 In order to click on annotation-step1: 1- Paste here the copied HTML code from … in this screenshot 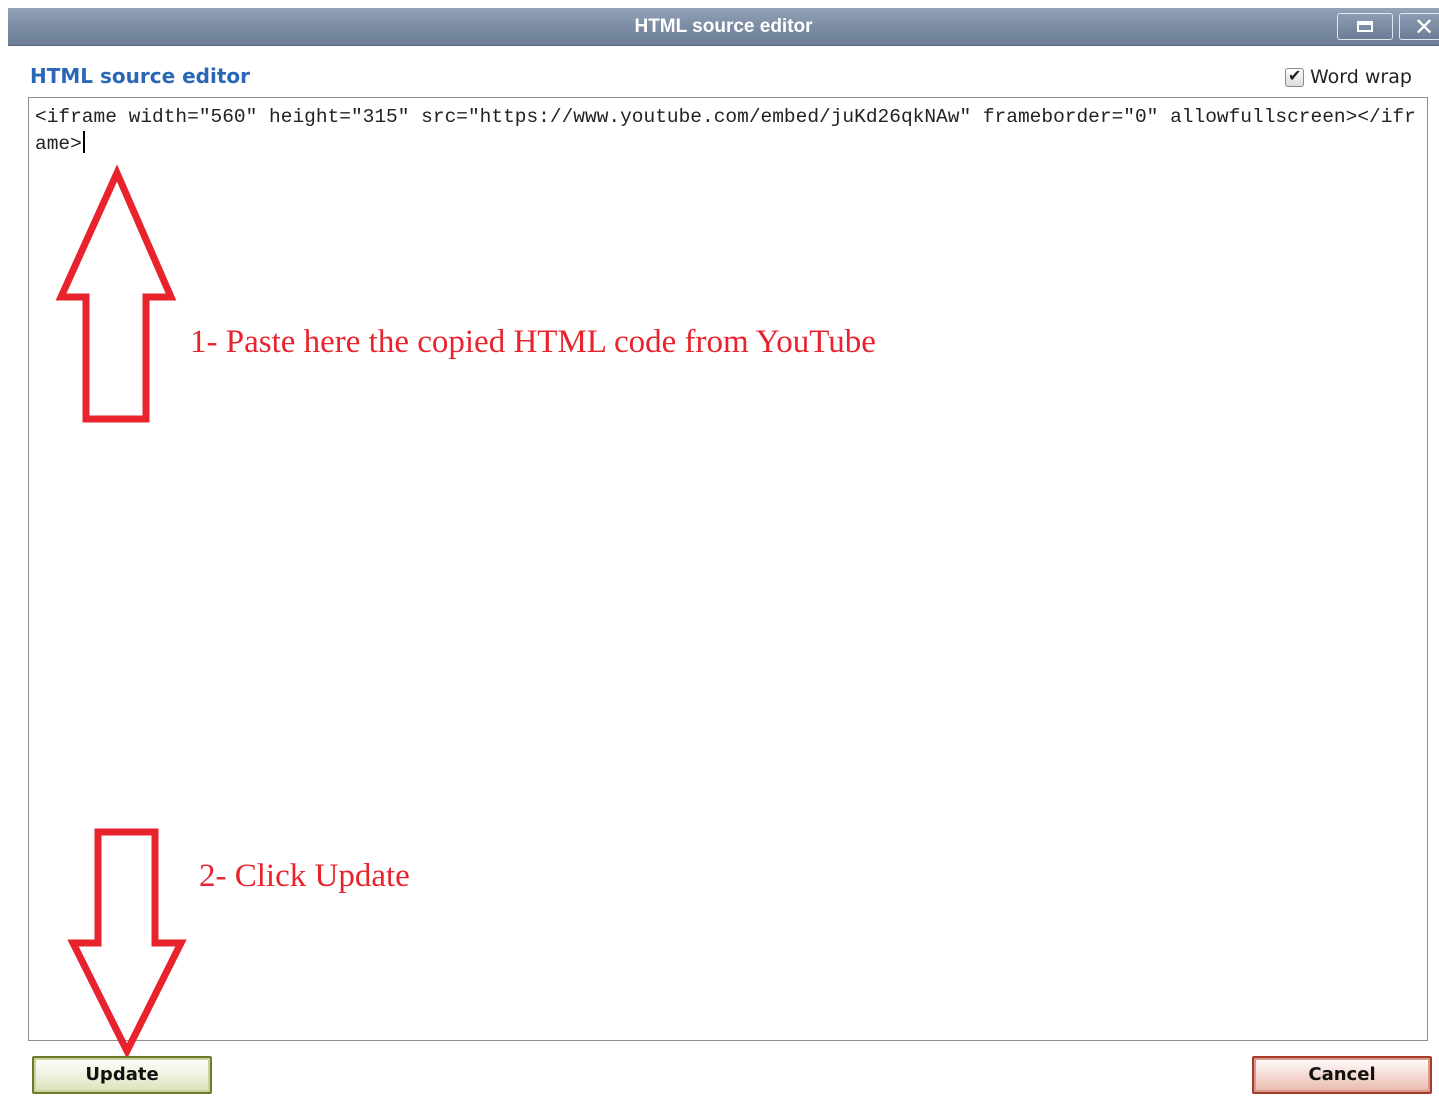, I will do `click(533, 342)`.